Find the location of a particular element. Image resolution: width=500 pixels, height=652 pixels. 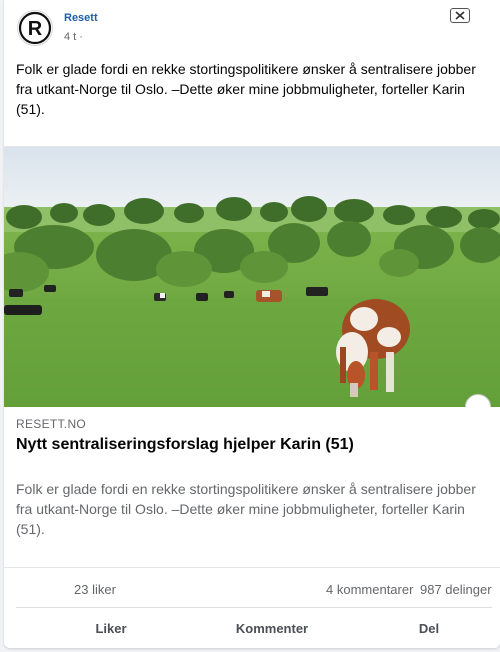

close-icon is located at coordinates (460, 15).